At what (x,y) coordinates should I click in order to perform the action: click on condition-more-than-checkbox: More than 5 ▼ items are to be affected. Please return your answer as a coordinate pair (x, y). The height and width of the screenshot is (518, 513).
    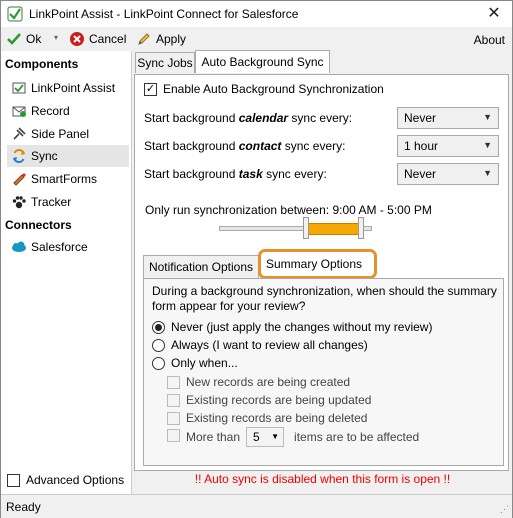
    Looking at the image, I should click on (293, 437).